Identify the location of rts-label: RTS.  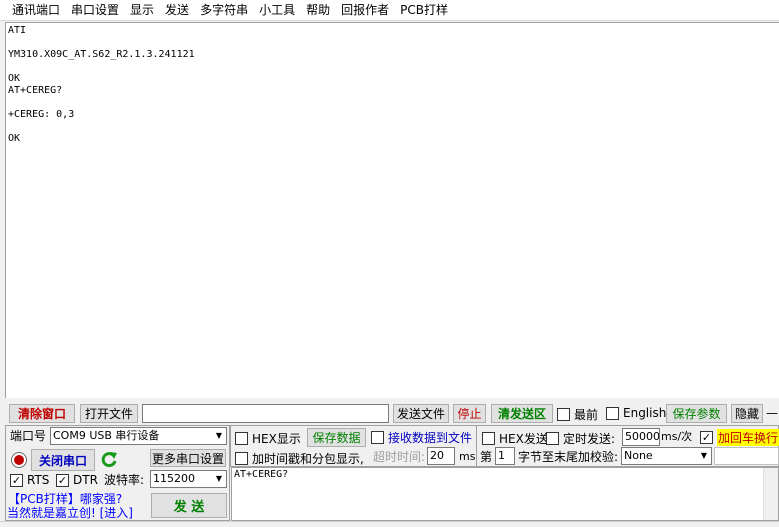
(38, 480).